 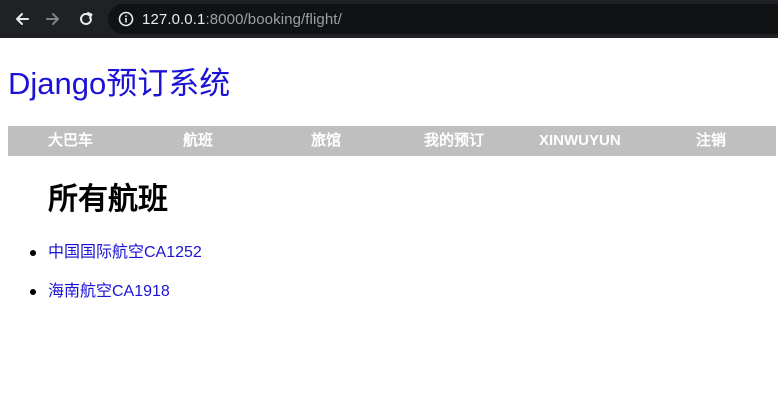 What do you see at coordinates (273, 19) in the screenshot?
I see `url-path: :8000/booking/flight/` at bounding box center [273, 19].